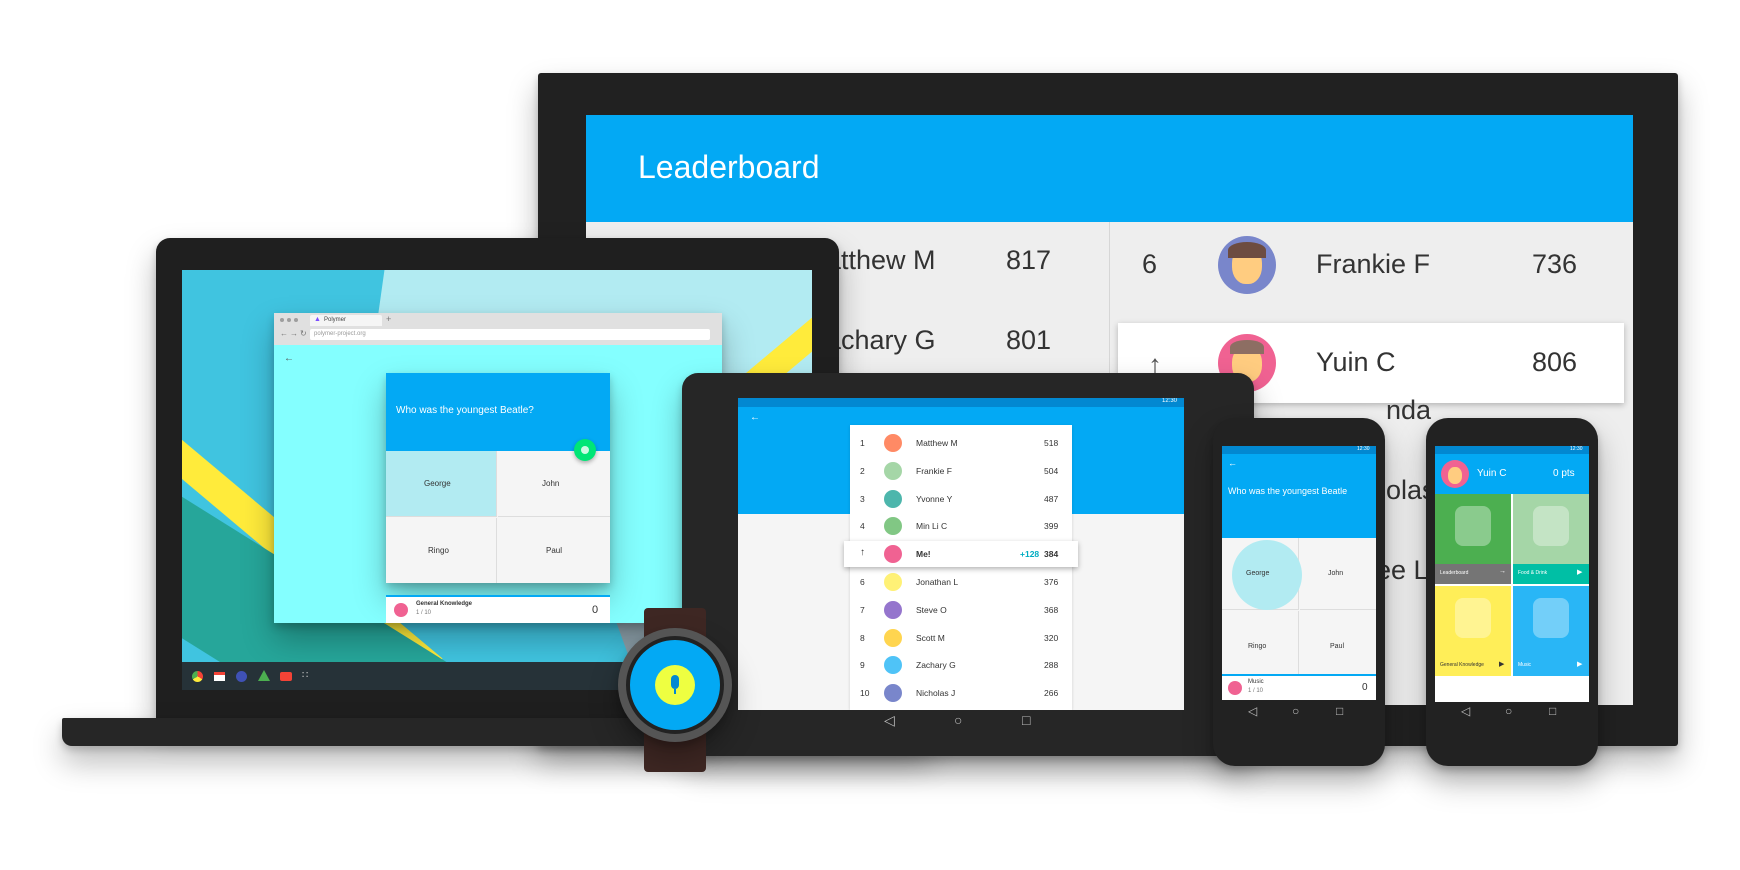 This screenshot has height=870, width=1740. Describe the element at coordinates (961, 610) in the screenshot. I see `table-row: 7 Steve O 368` at that location.